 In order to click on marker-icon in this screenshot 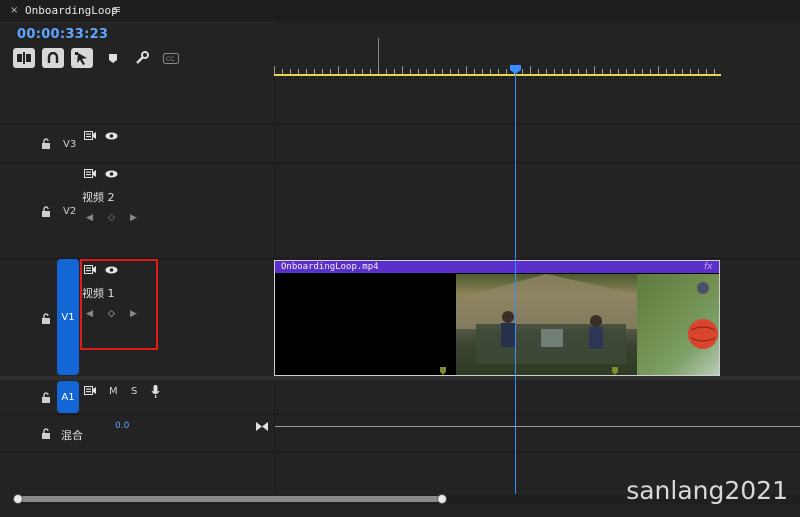, I will do `click(113, 58)`.